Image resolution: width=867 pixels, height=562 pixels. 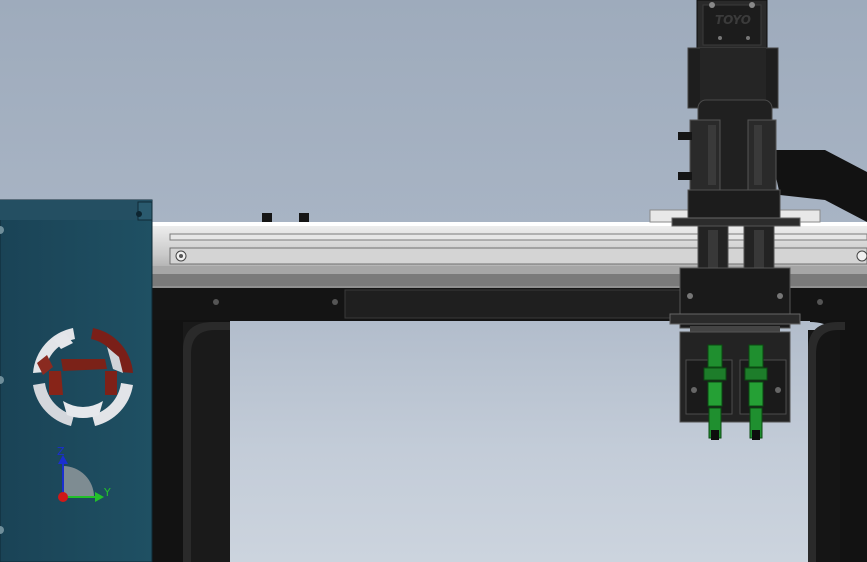 I want to click on z-axis-label: Z, so click(x=61, y=451).